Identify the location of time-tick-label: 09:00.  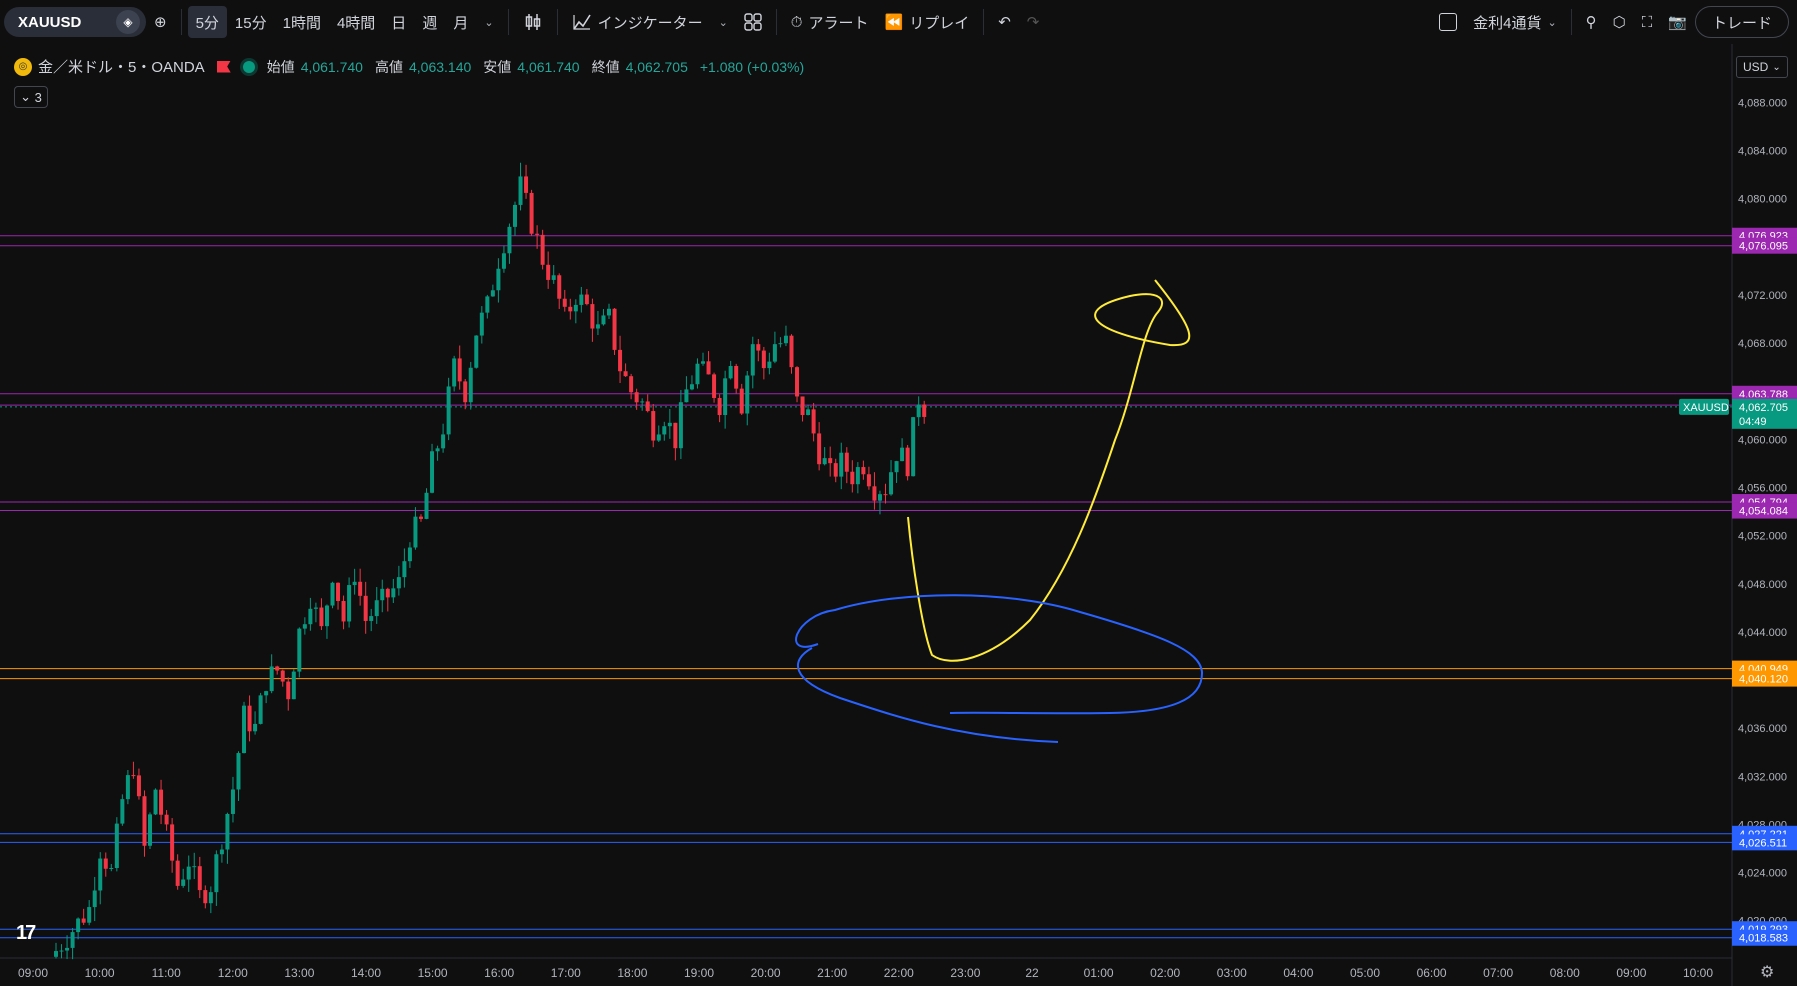
(33, 973).